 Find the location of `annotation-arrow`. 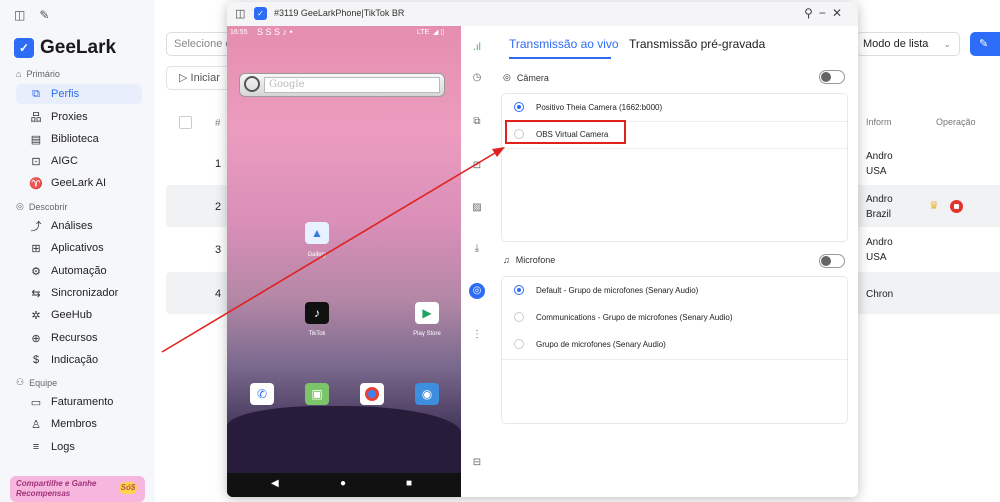

annotation-arrow is located at coordinates (333, 250).